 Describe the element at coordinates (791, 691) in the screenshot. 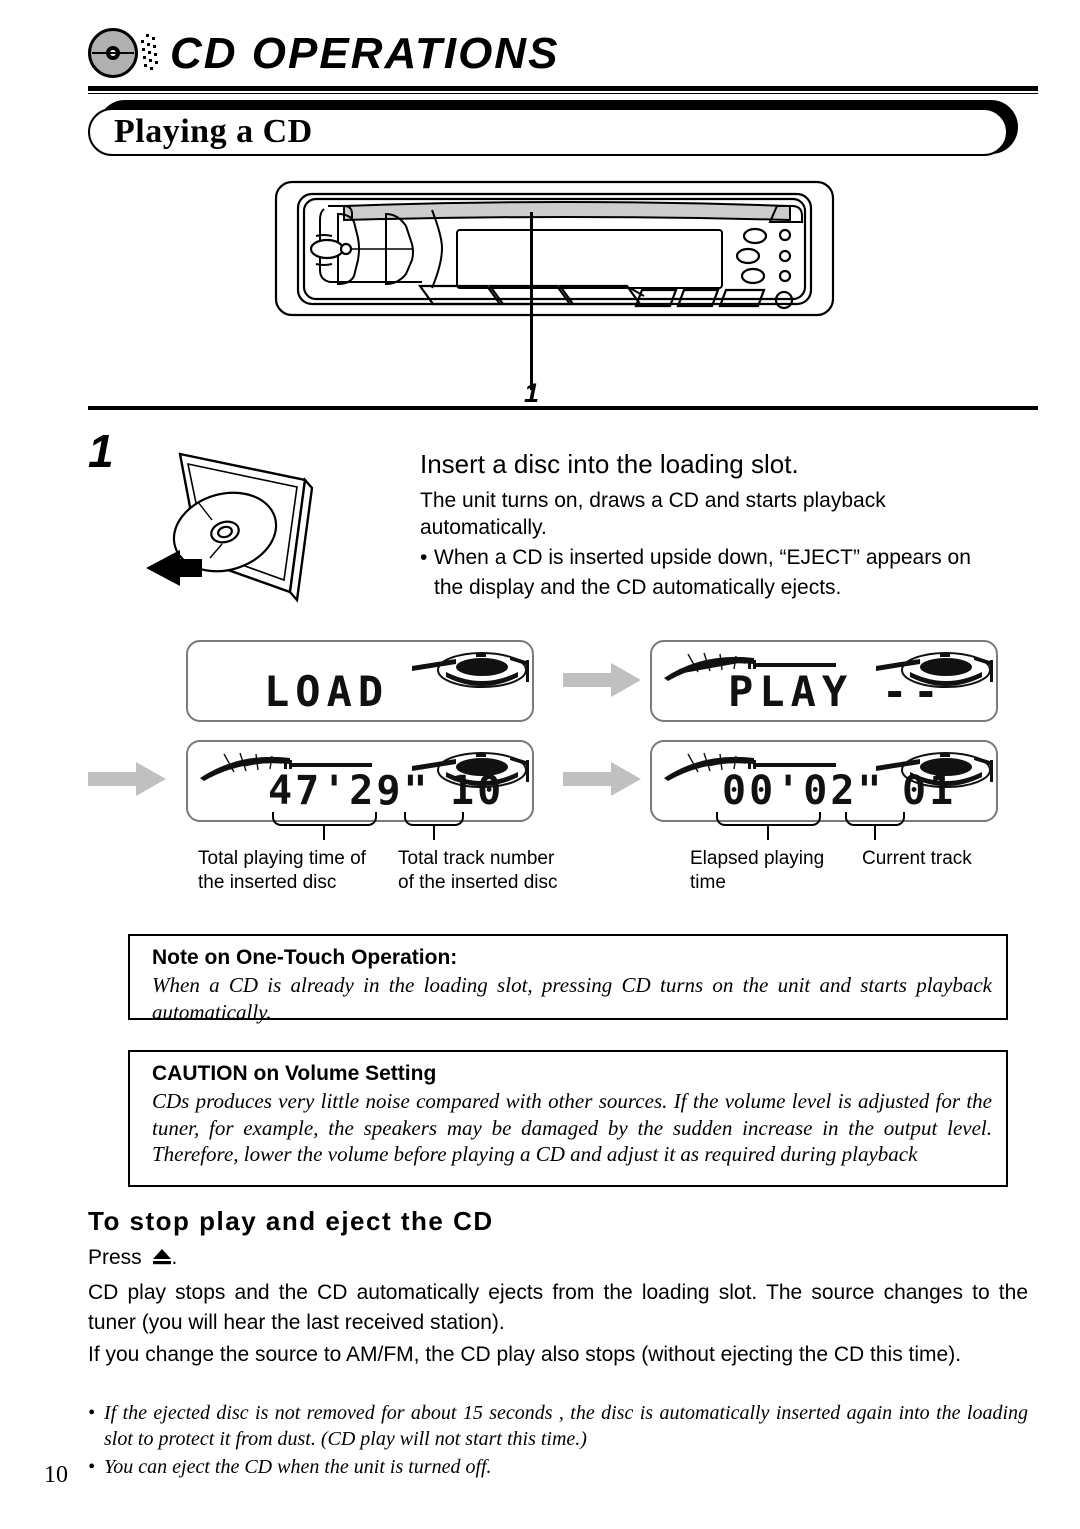

I see `display-play-text: PLAY` at that location.